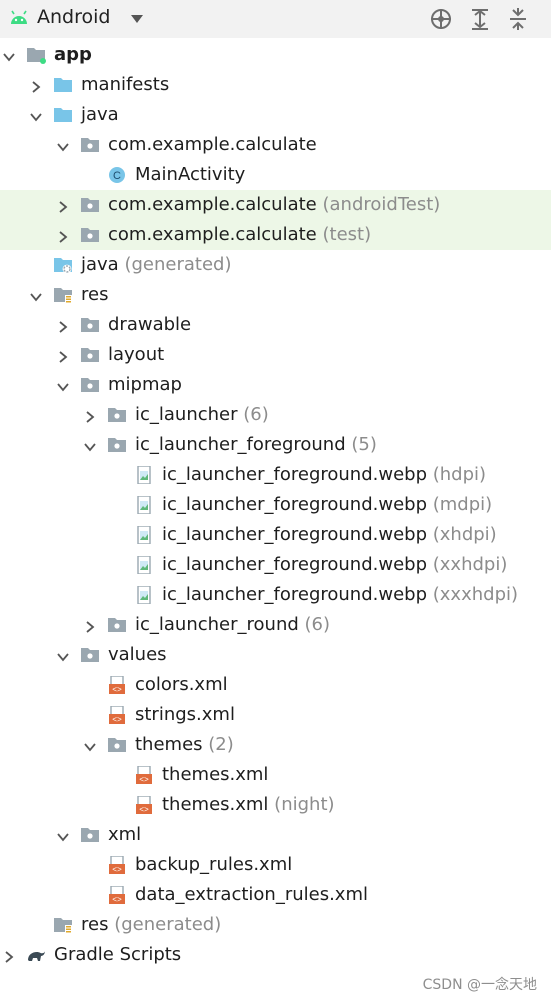  What do you see at coordinates (275, 835) in the screenshot?
I see `tree-row: xml` at bounding box center [275, 835].